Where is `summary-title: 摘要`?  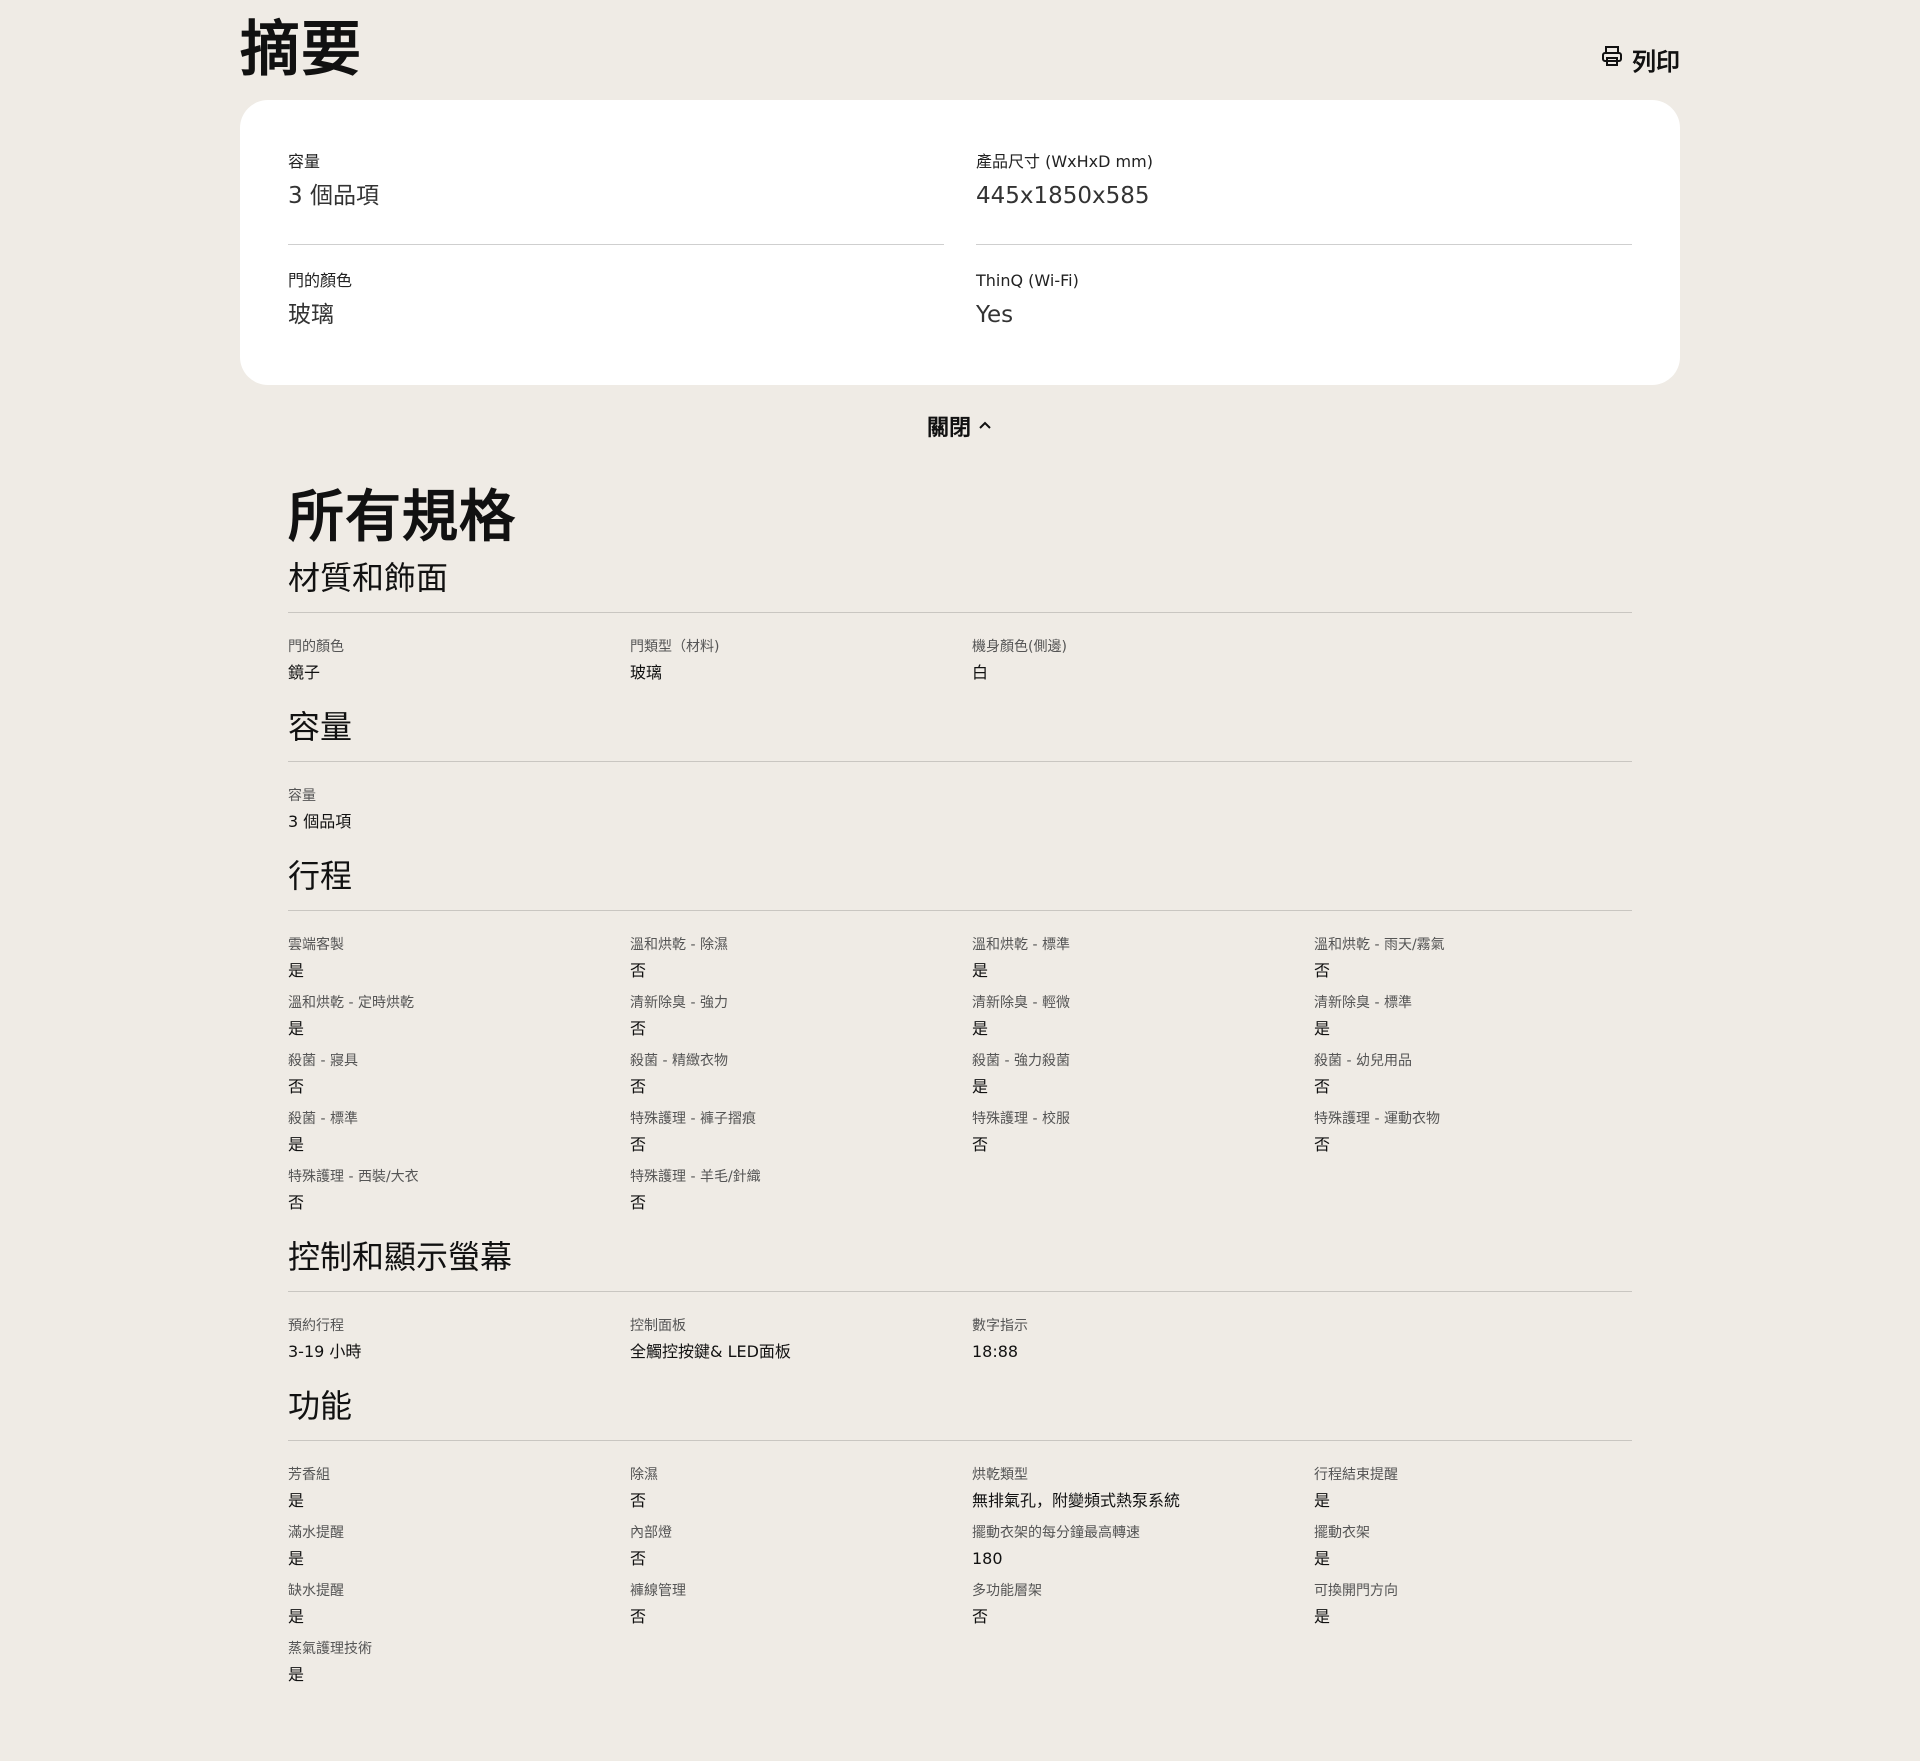 summary-title: 摘要 is located at coordinates (301, 50).